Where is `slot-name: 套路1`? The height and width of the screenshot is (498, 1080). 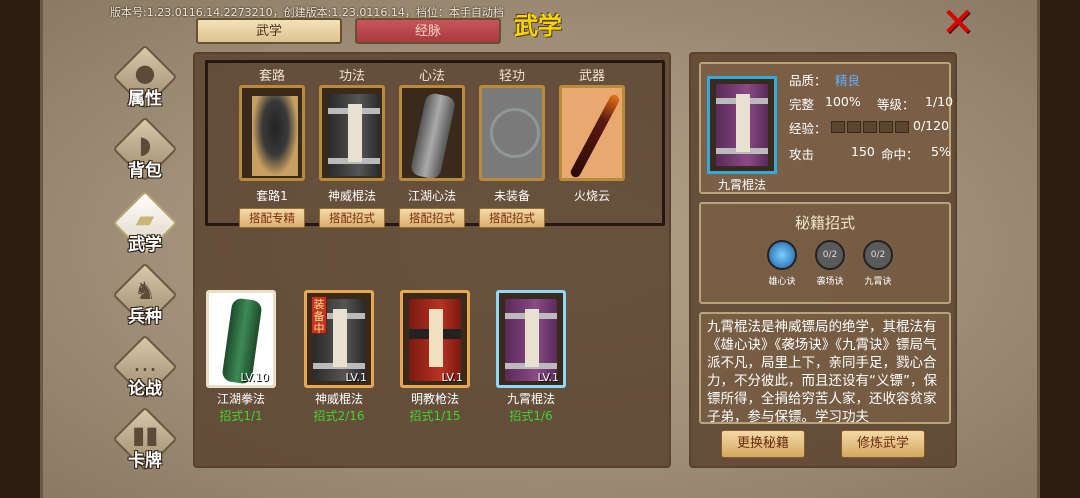 slot-name: 套路1 is located at coordinates (272, 196).